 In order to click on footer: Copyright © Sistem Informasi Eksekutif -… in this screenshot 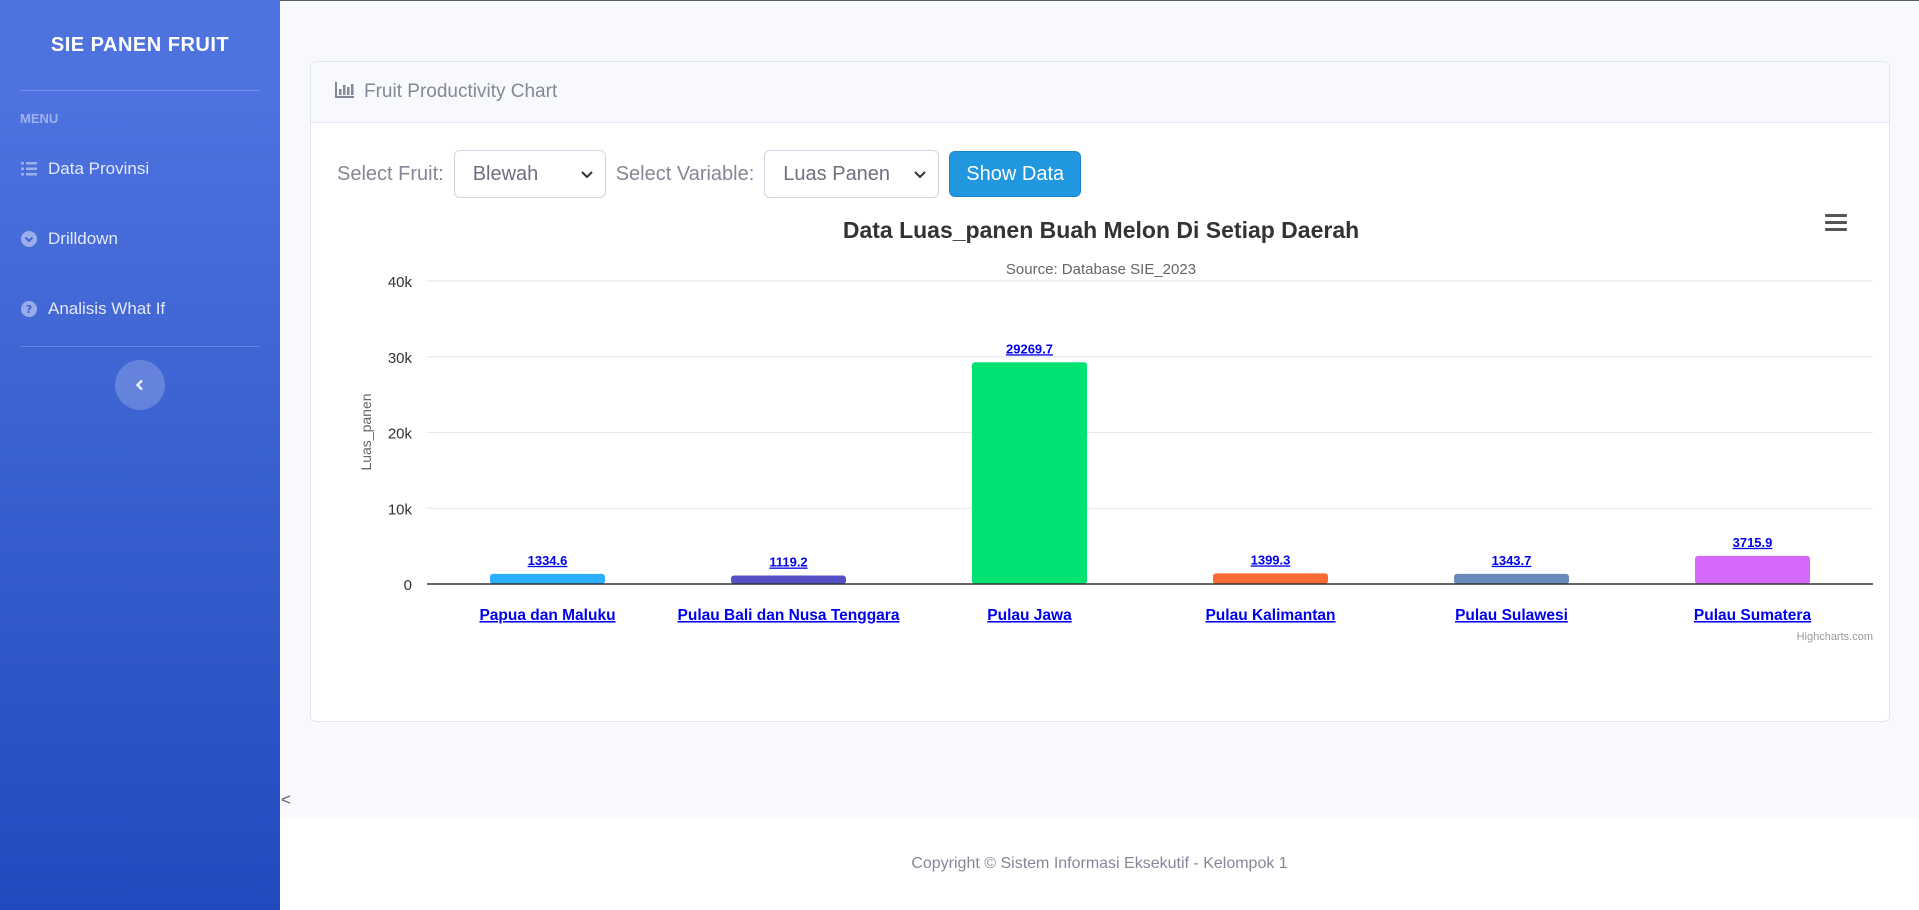, I will do `click(1099, 864)`.